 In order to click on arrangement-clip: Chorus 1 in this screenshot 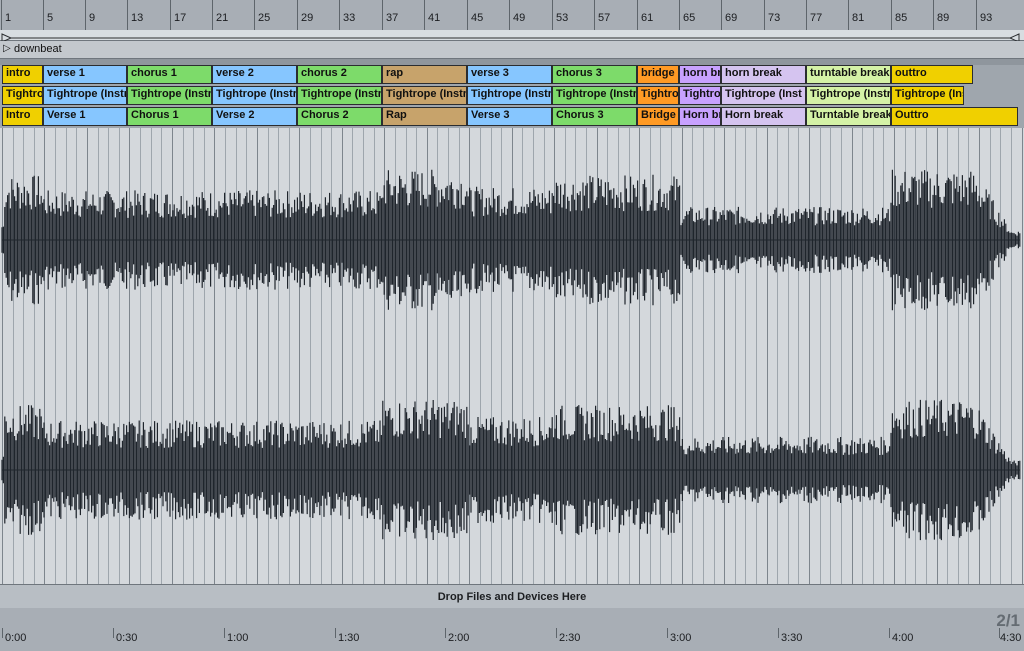, I will do `click(169, 116)`.